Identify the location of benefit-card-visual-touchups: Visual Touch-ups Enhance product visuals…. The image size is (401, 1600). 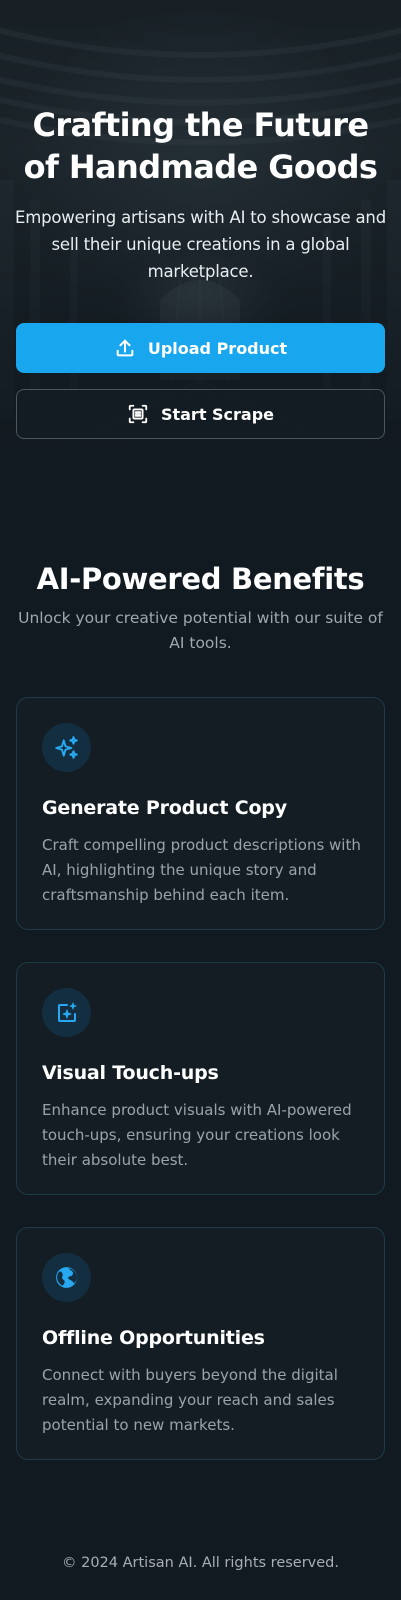
(200, 1078).